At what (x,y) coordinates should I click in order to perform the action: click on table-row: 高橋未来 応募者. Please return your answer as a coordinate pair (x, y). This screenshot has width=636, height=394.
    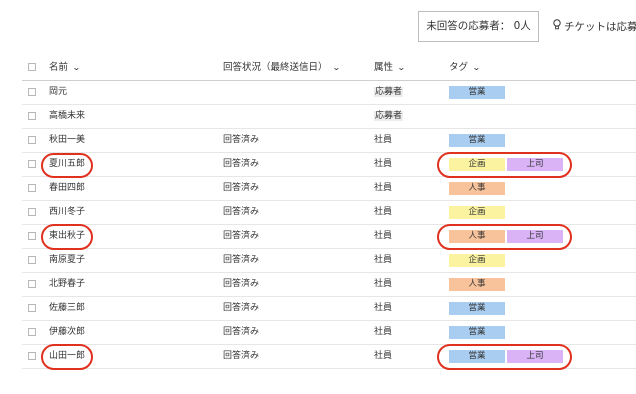
    Looking at the image, I should click on (329, 117).